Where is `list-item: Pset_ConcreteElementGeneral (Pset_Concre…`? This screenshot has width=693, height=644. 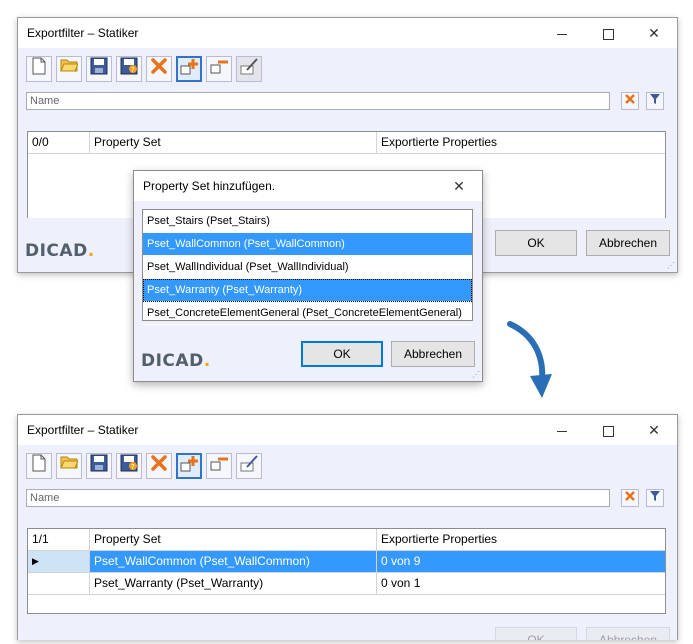
list-item: Pset_ConcreteElementGeneral (Pset_Concre… is located at coordinates (307, 313).